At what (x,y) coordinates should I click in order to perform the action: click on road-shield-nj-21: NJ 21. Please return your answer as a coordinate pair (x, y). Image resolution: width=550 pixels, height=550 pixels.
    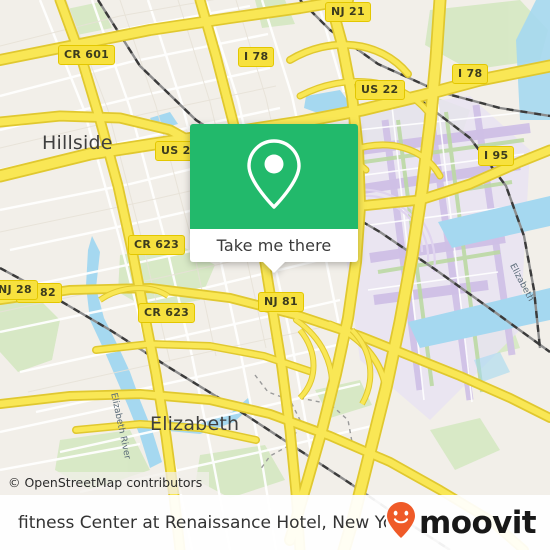
    Looking at the image, I should click on (348, 12).